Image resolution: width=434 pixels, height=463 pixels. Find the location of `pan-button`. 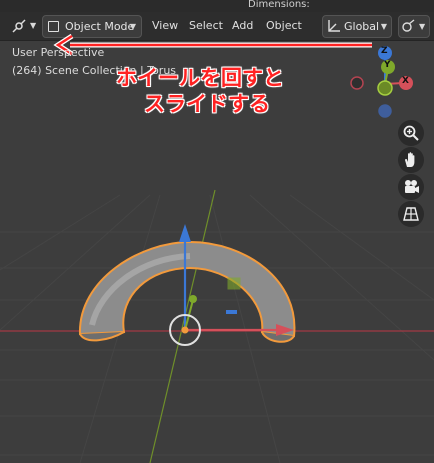

pan-button is located at coordinates (411, 160).